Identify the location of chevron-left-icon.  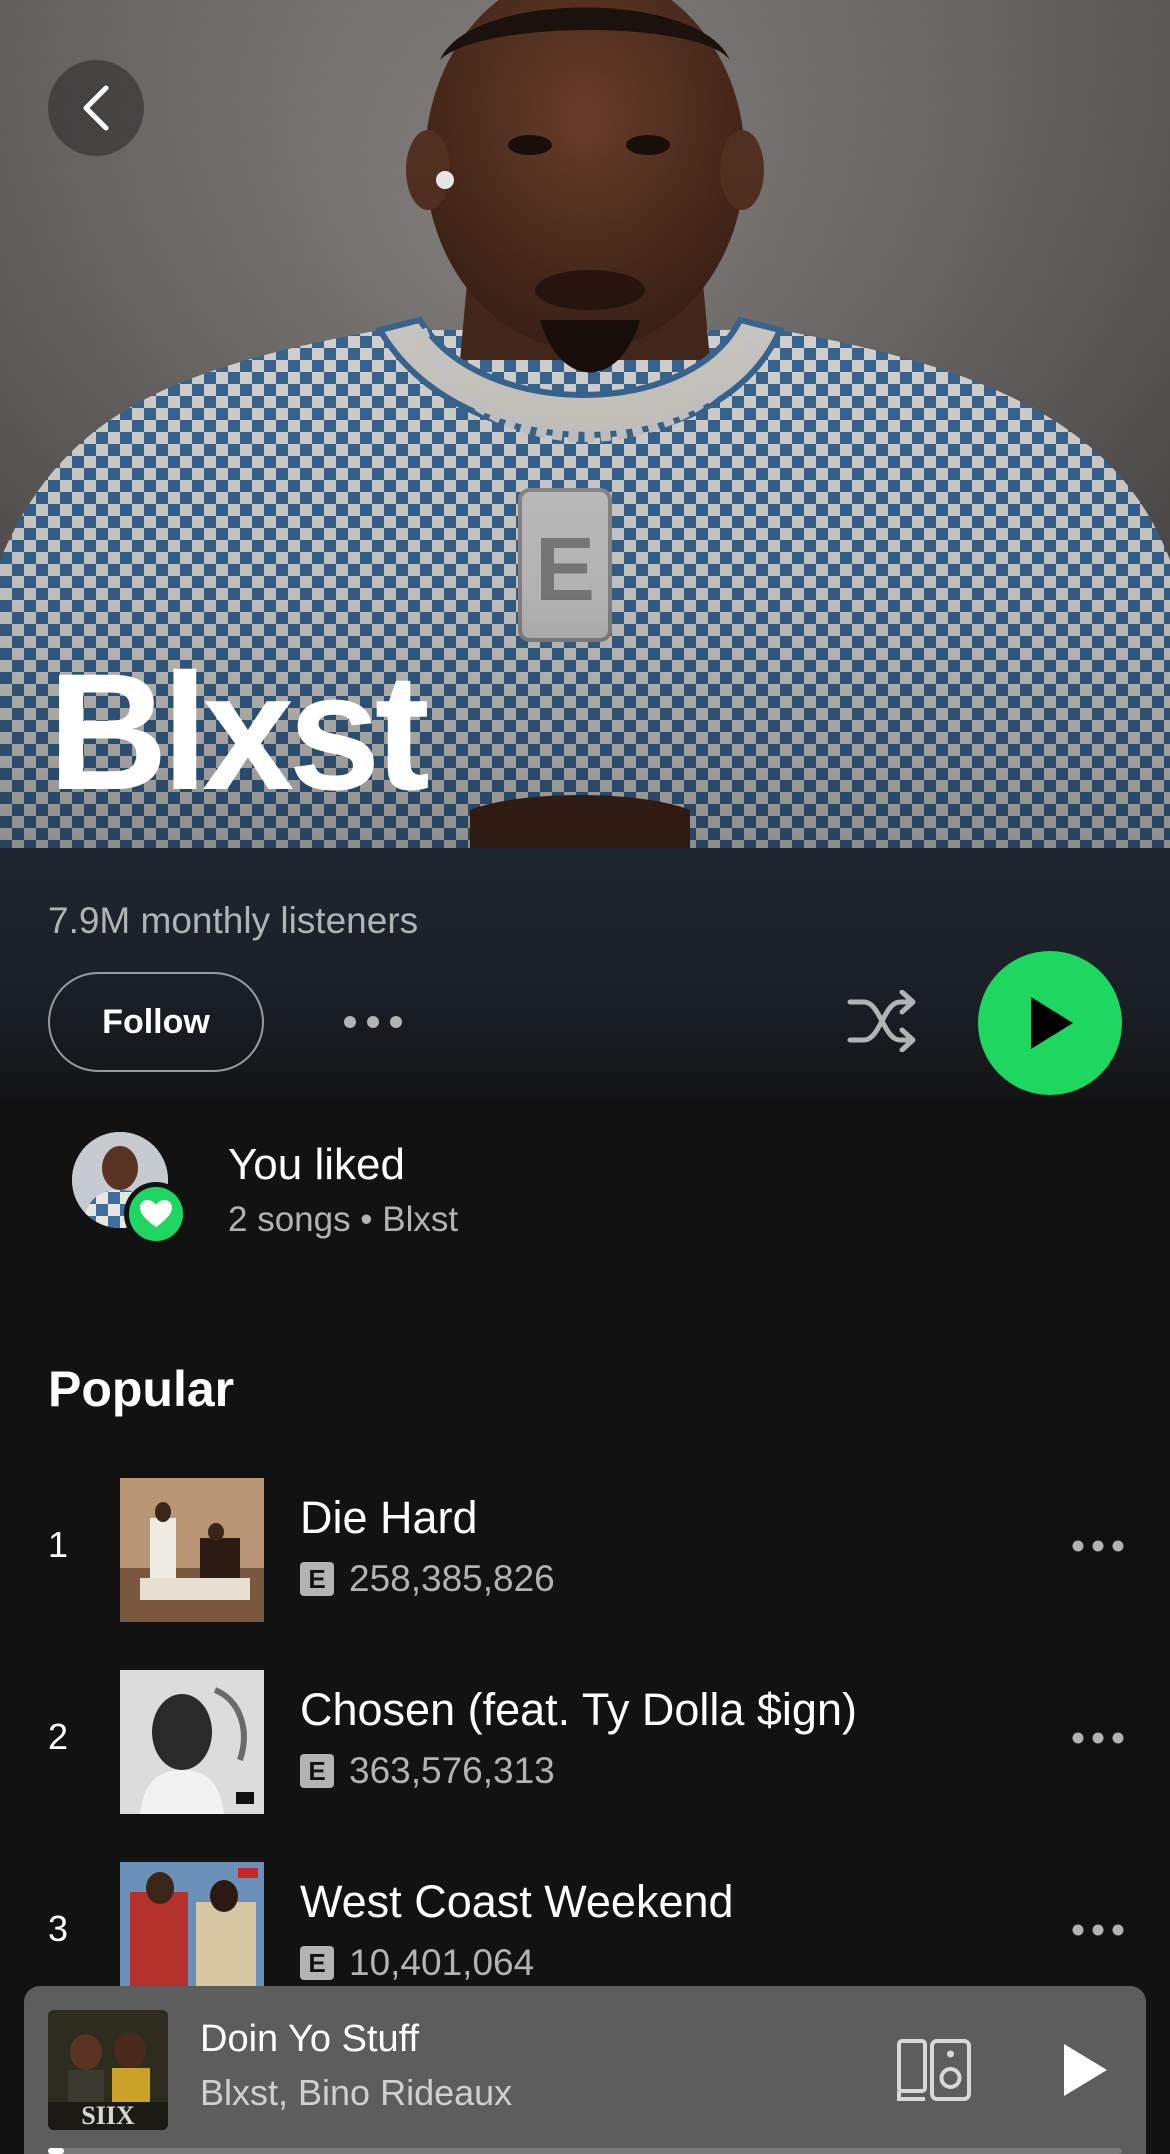
(96, 108).